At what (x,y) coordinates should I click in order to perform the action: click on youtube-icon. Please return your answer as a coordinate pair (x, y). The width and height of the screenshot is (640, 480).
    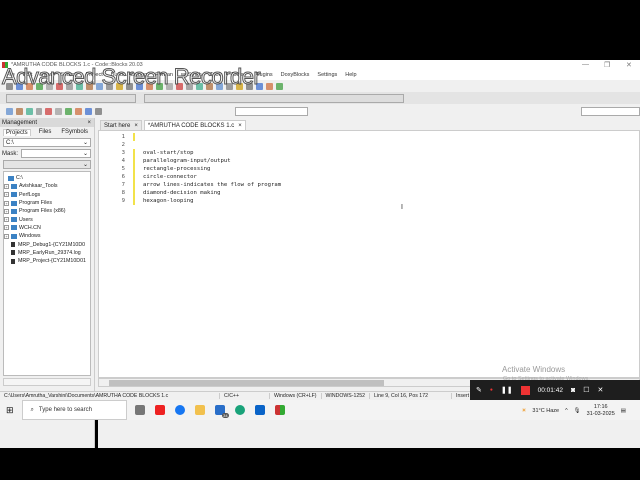
    Looking at the image, I should click on (159, 410).